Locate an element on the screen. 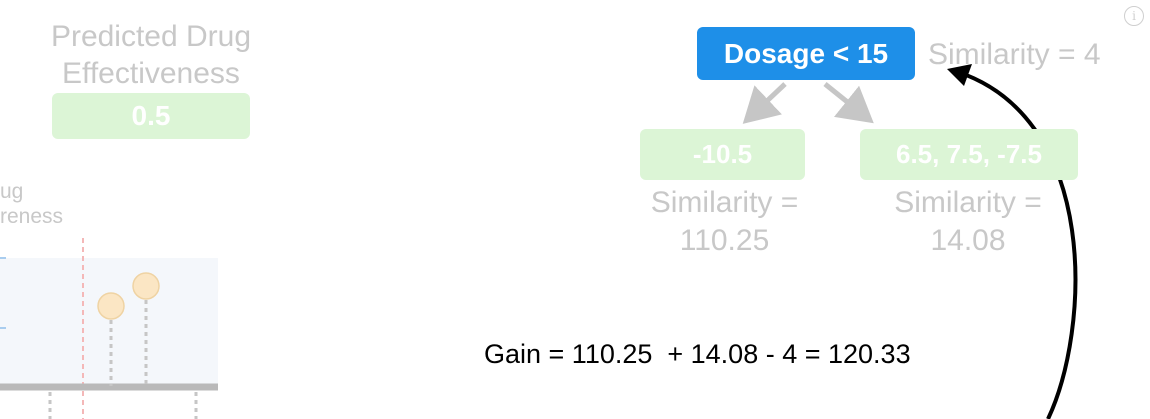  left-leaf-residuals: -10.5 is located at coordinates (722, 154).